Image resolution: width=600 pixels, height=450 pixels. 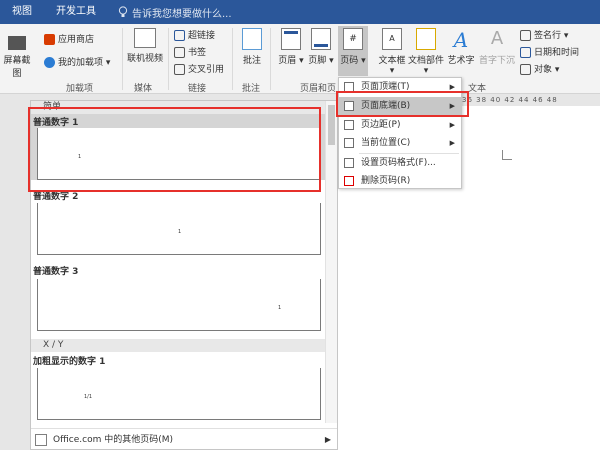 What do you see at coordinates (426, 39) in the screenshot?
I see `doc-parts-icon` at bounding box center [426, 39].